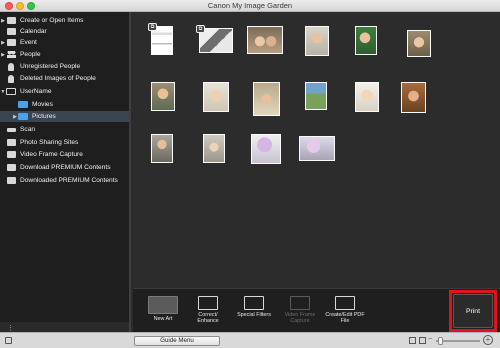  I want to click on calendar-icon, so click(11, 32).